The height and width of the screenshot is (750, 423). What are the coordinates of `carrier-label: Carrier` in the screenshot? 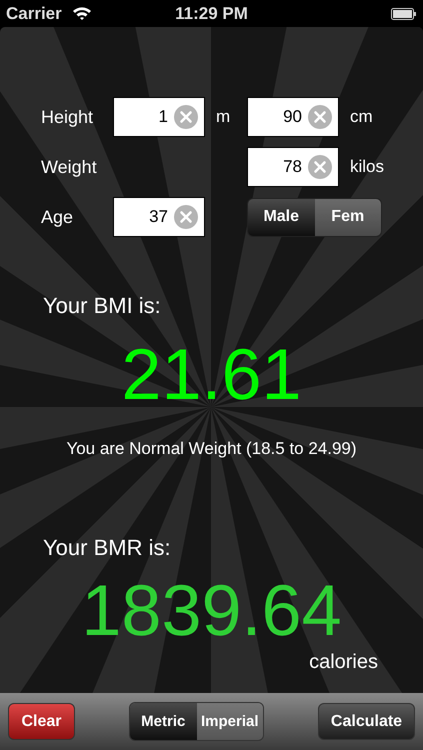 It's located at (34, 14).